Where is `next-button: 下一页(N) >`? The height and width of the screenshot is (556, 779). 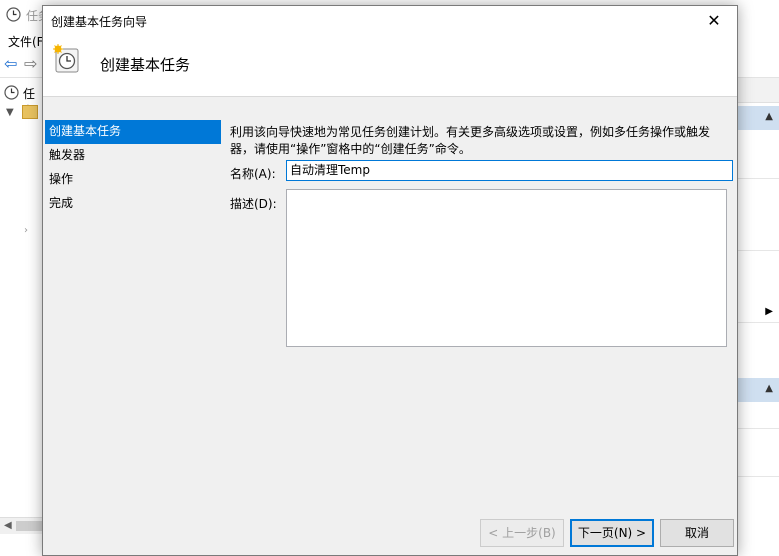 next-button: 下一页(N) > is located at coordinates (612, 533).